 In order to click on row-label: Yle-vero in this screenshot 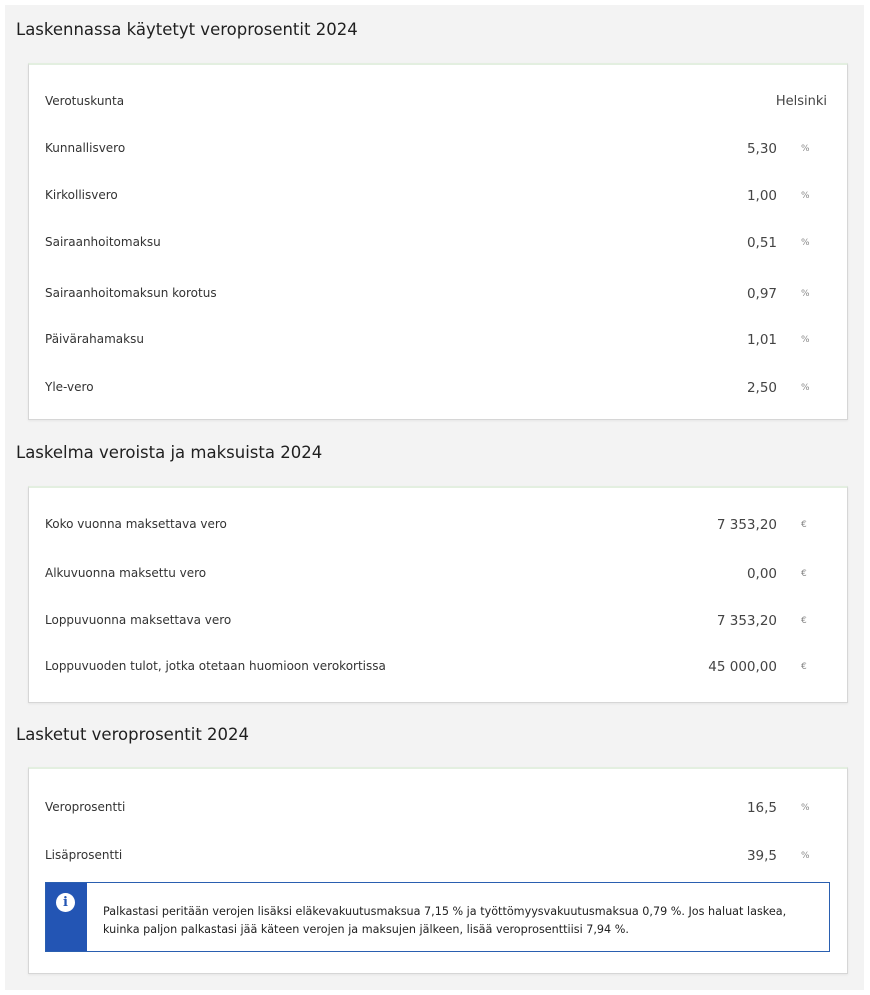, I will do `click(69, 387)`.